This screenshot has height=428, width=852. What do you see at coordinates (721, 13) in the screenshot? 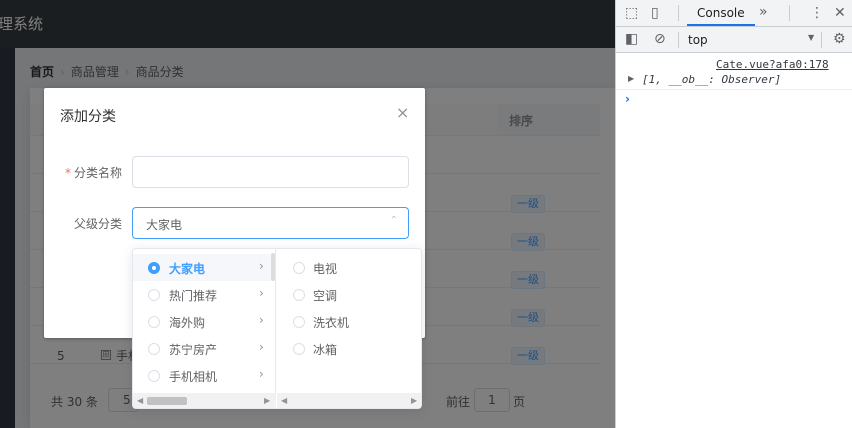
I see `tab-console: Console` at bounding box center [721, 13].